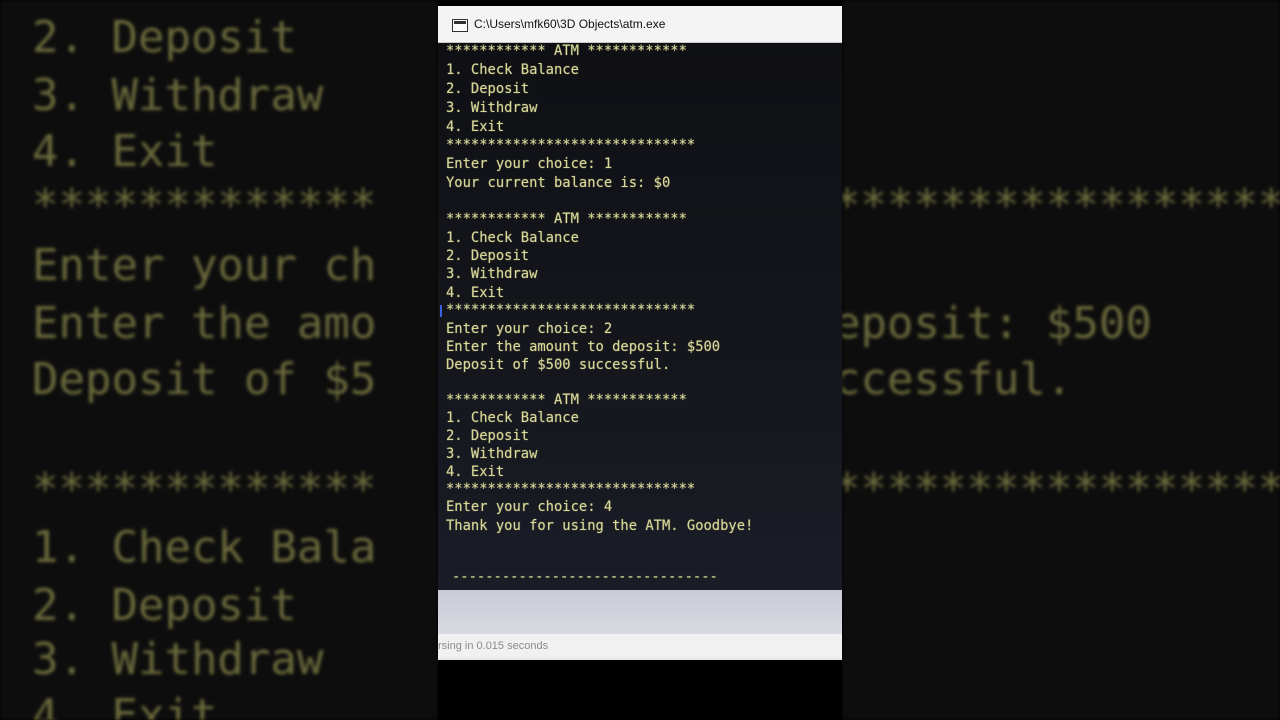 The image size is (1280, 720). I want to click on console-line: Enter your choice: 4, so click(529, 507).